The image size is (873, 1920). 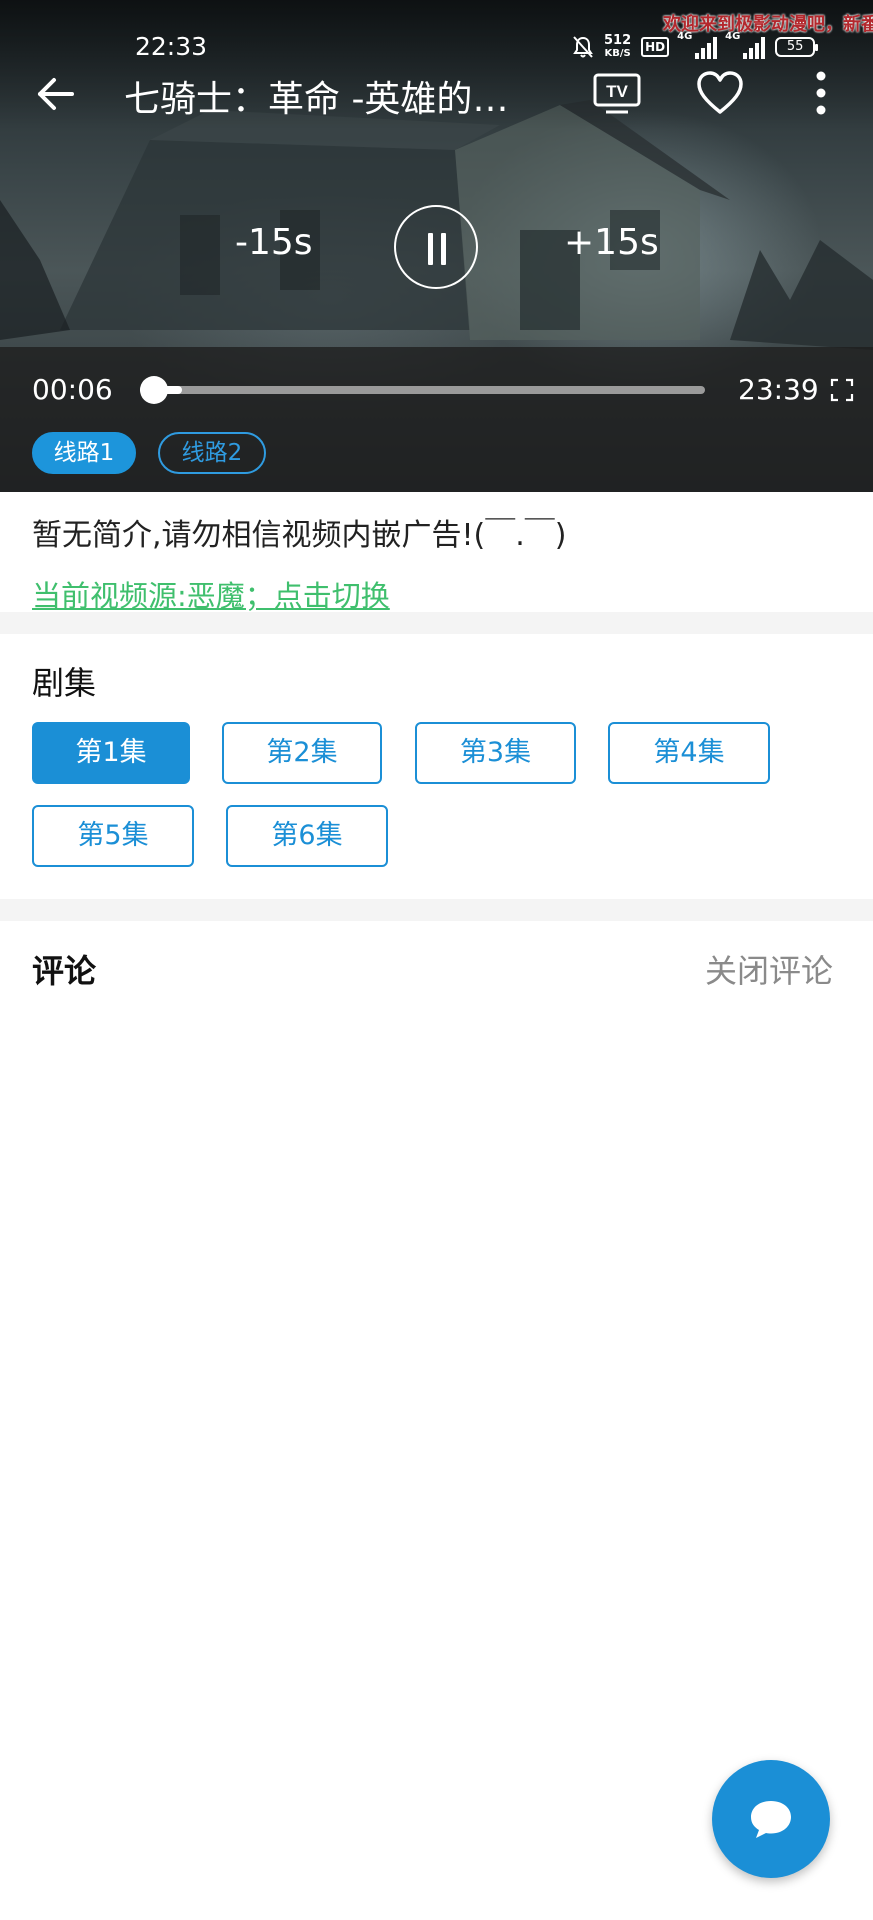 What do you see at coordinates (495, 753) in the screenshot?
I see `episode-3-button: 第3集` at bounding box center [495, 753].